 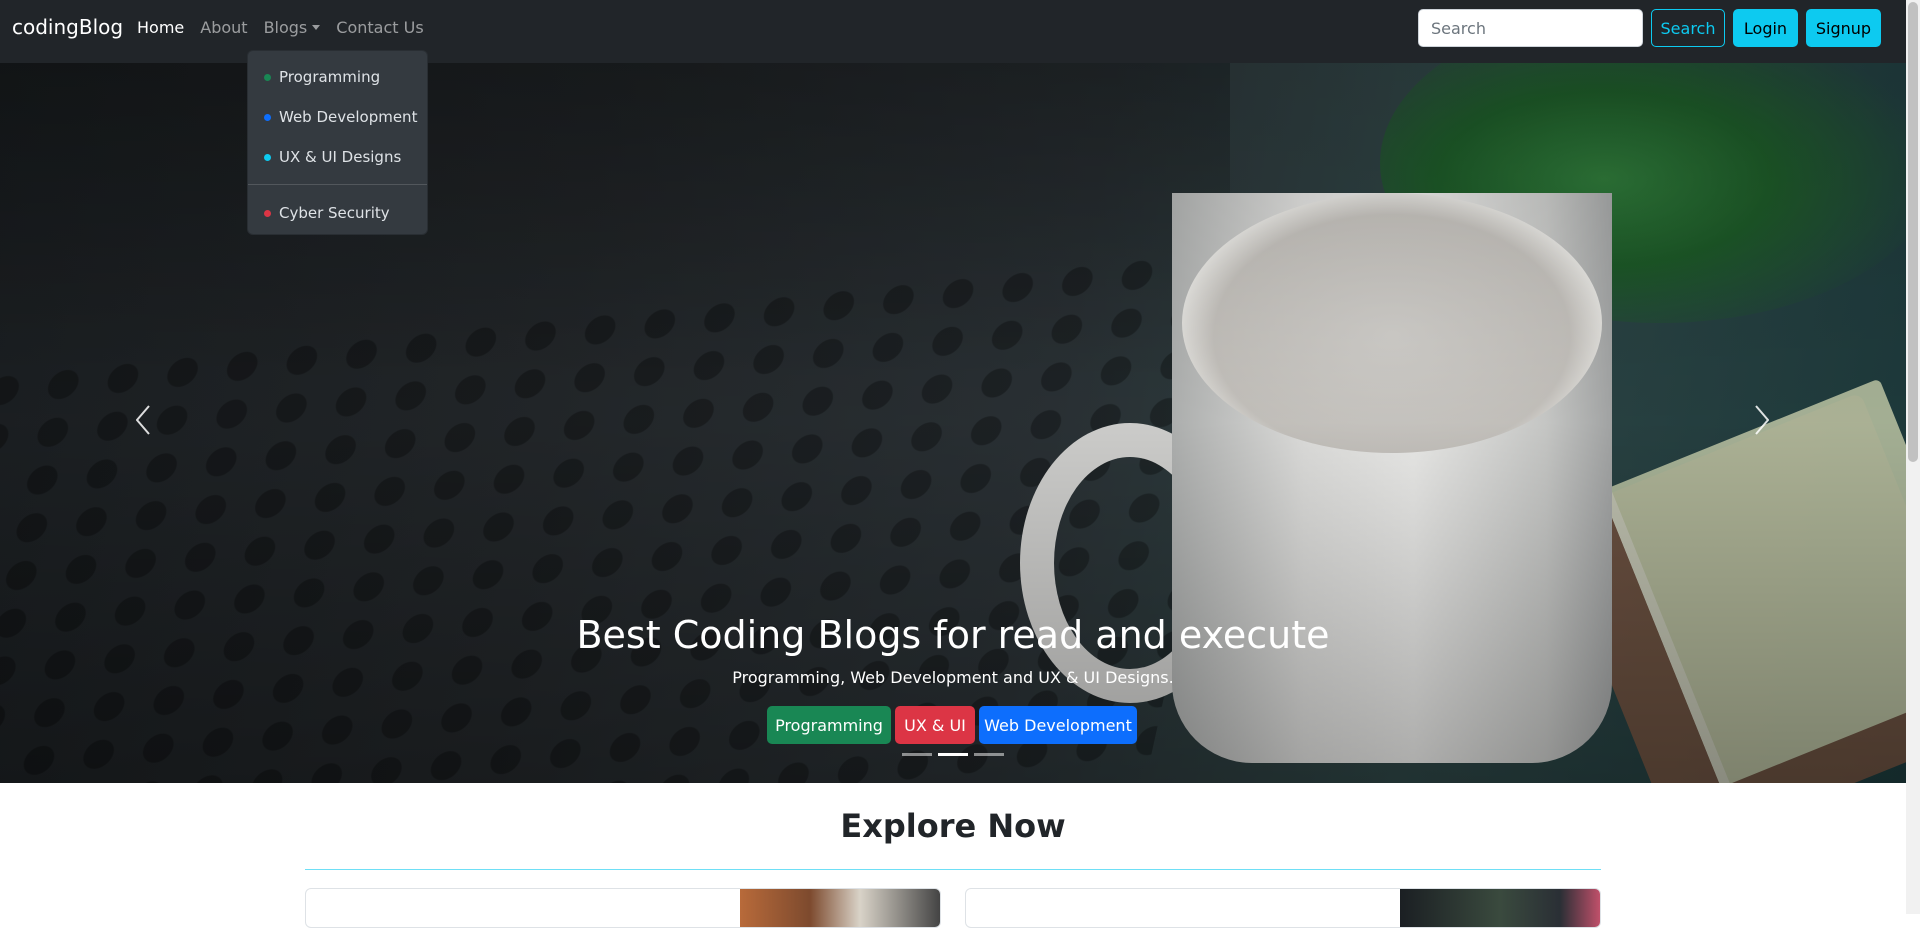 I want to click on carousel-buttons: Programming UX & UI Web Development, so click(x=952, y=725).